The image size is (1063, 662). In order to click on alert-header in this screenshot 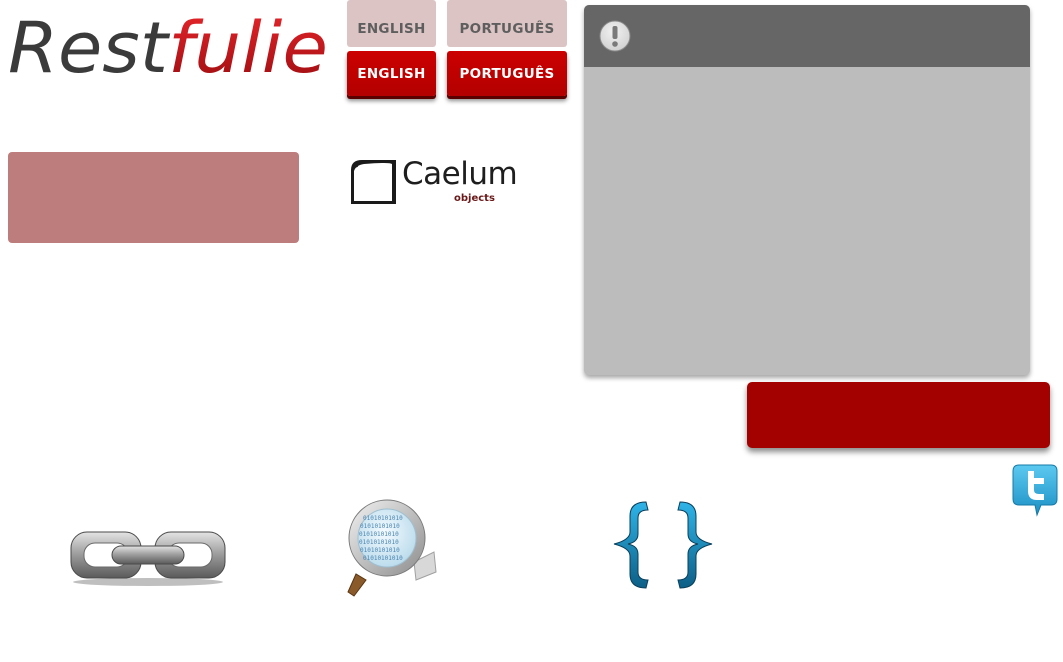, I will do `click(807, 36)`.